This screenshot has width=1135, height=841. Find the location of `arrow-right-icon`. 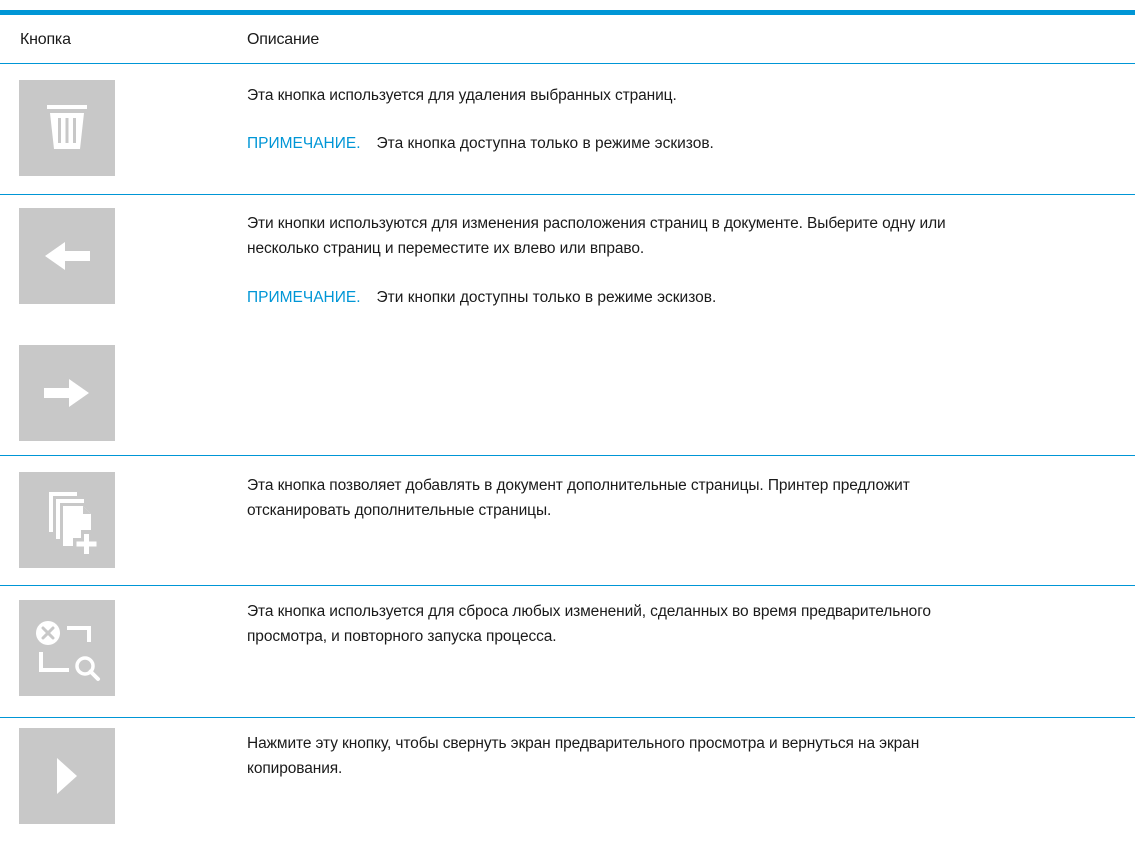

arrow-right-icon is located at coordinates (67, 393).